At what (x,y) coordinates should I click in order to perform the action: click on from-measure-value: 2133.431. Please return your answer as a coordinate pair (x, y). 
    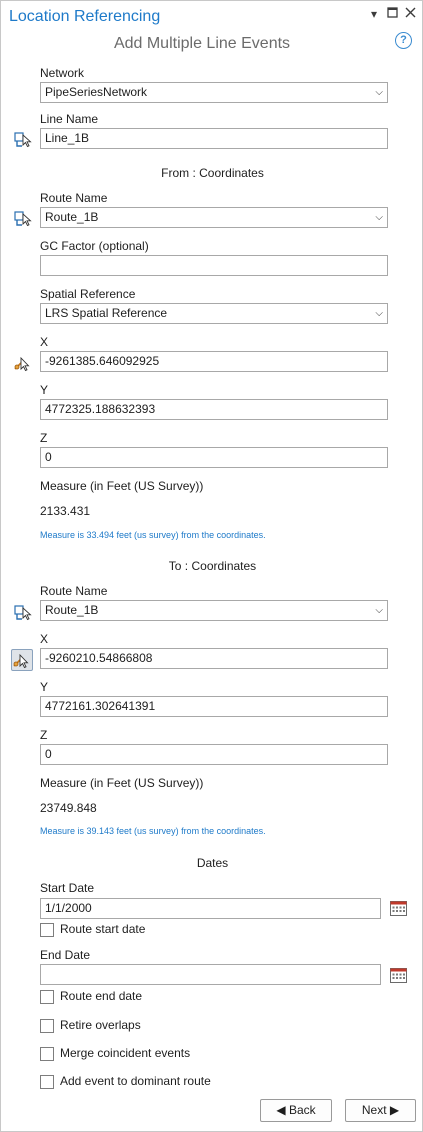
    Looking at the image, I should click on (65, 511).